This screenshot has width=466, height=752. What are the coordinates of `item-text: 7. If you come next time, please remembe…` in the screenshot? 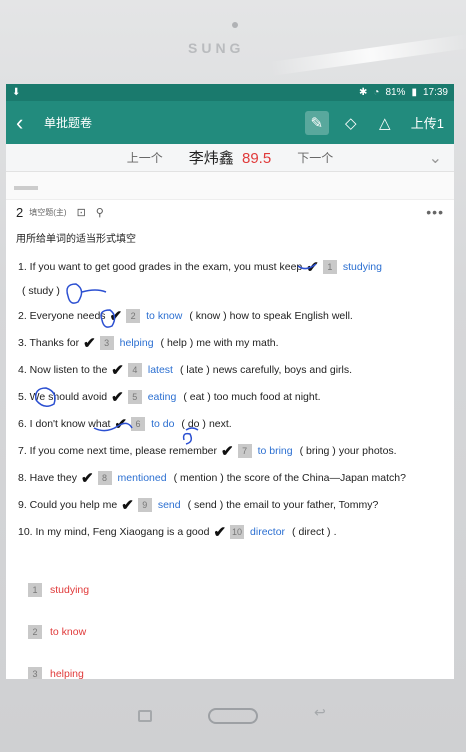 It's located at (118, 450).